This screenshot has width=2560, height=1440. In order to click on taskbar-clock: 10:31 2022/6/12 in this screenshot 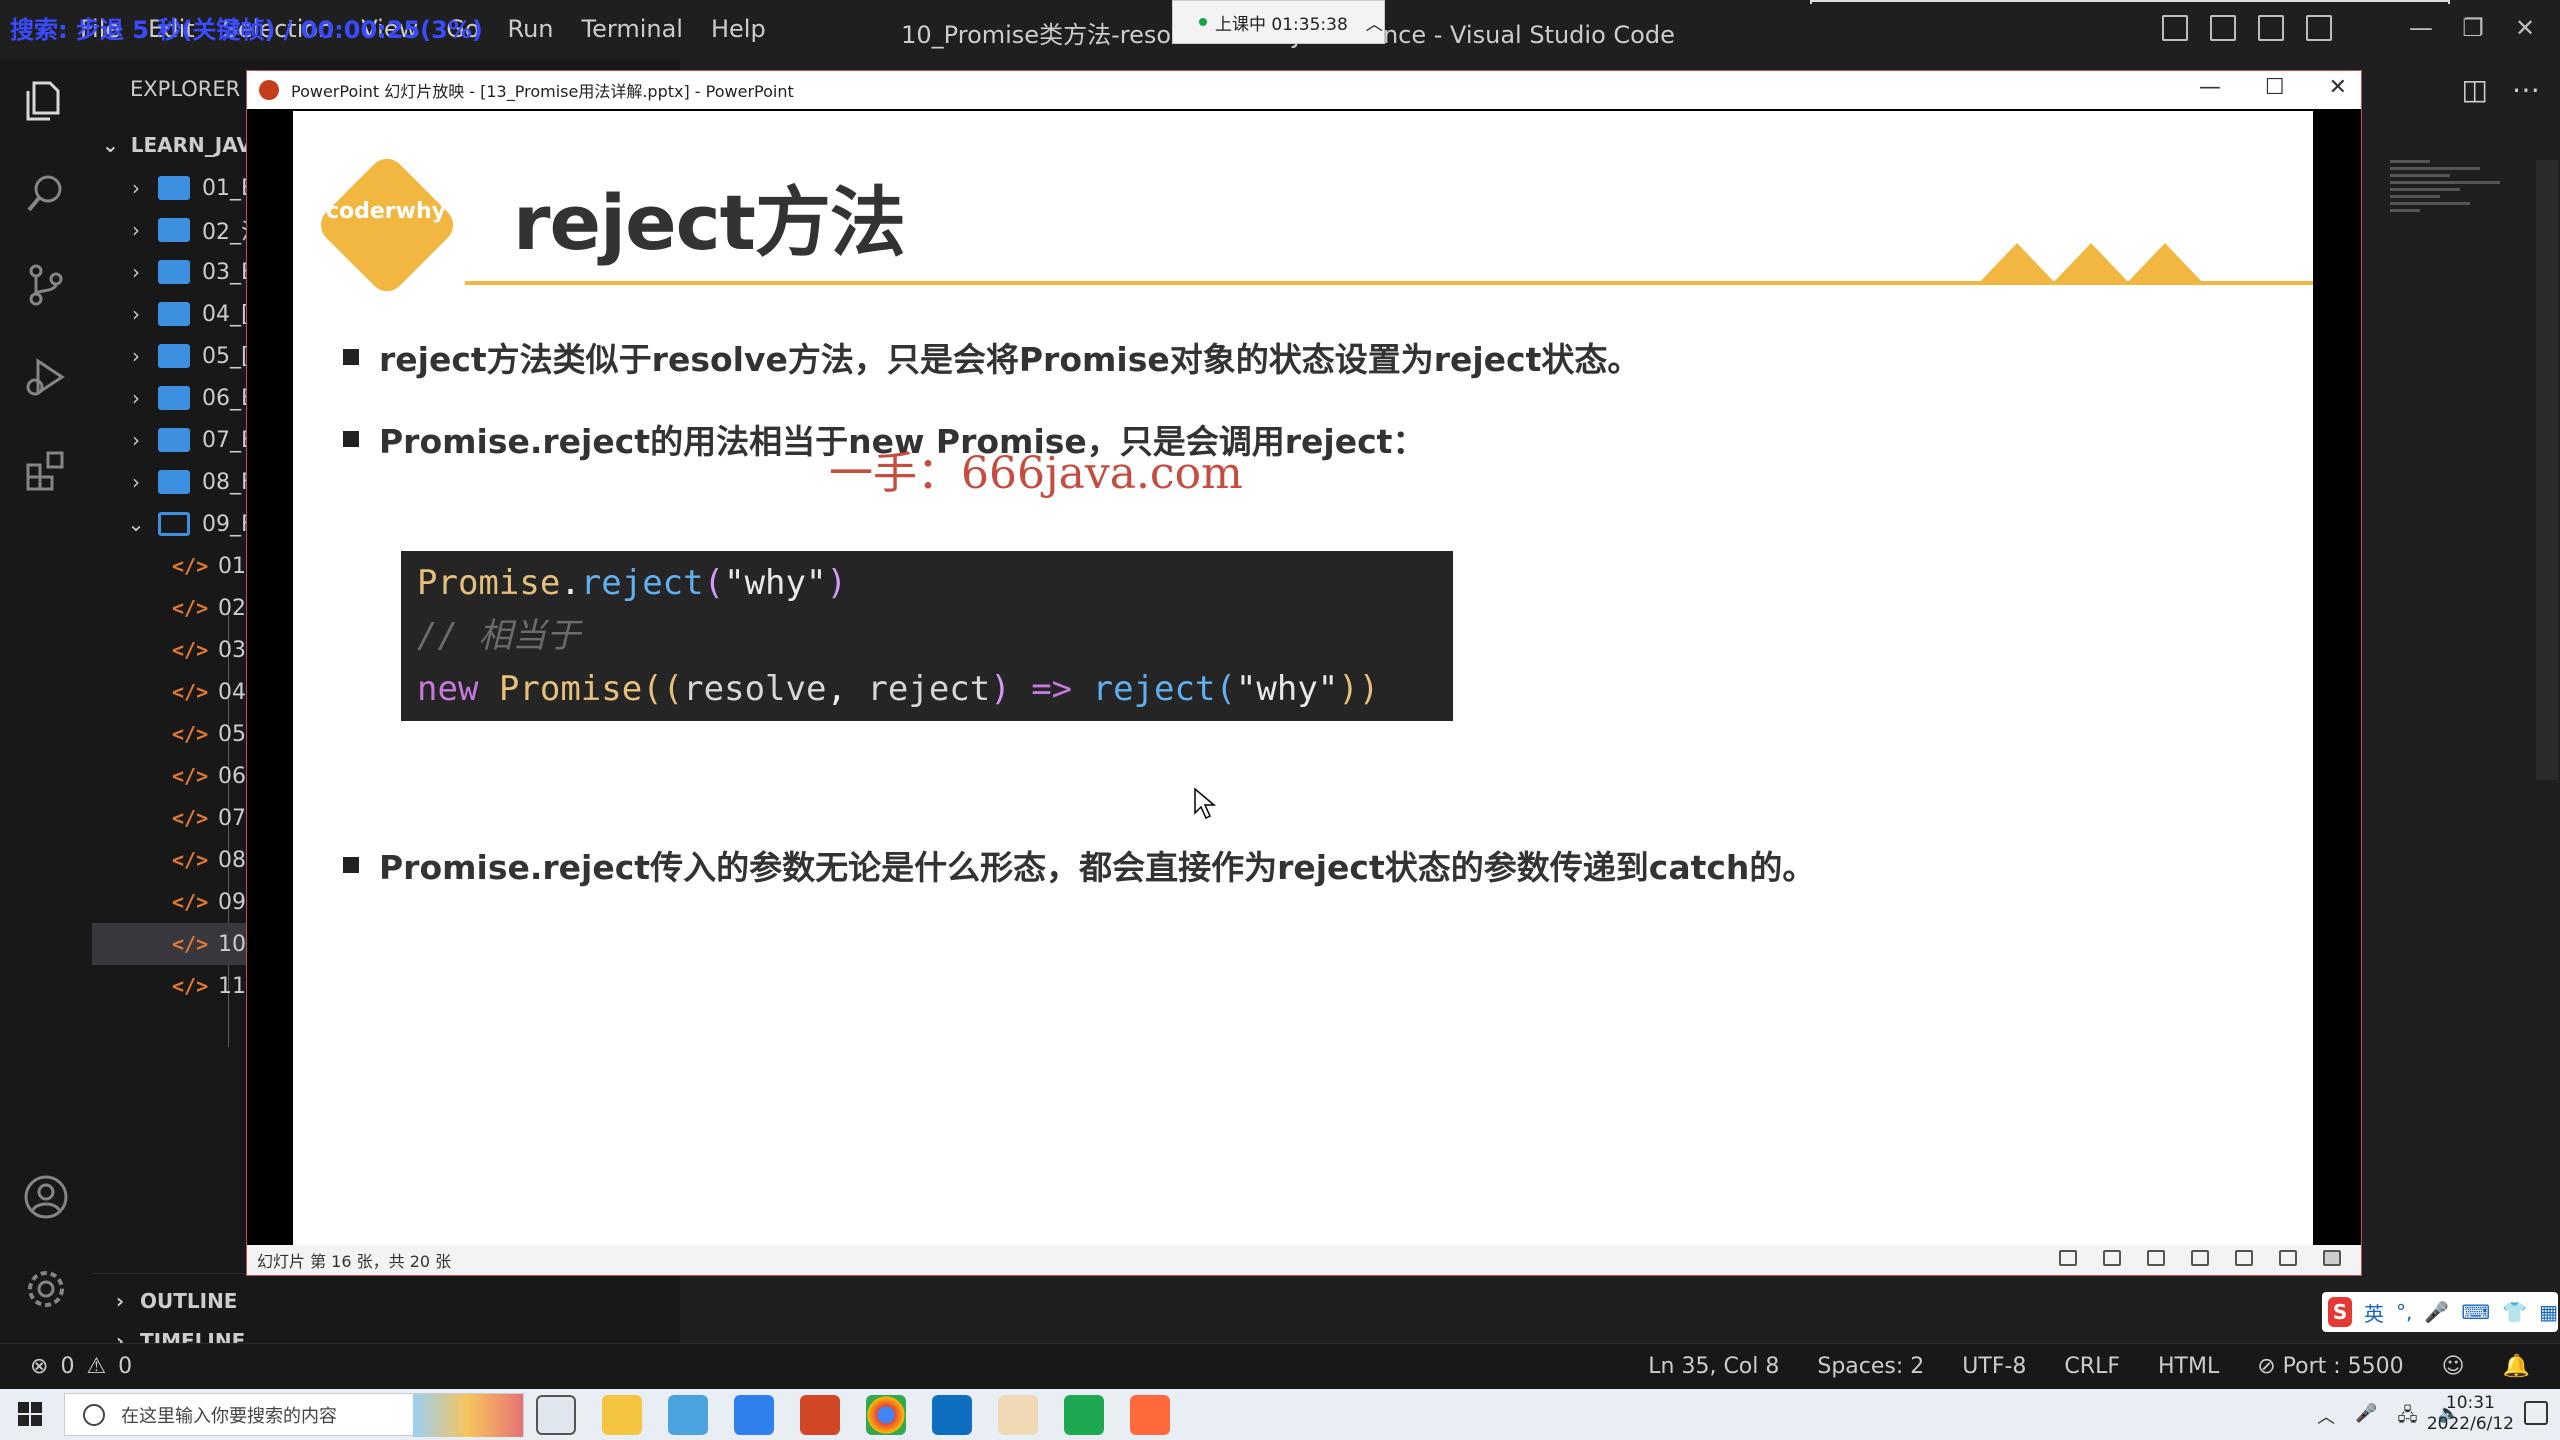, I will do `click(2470, 1414)`.